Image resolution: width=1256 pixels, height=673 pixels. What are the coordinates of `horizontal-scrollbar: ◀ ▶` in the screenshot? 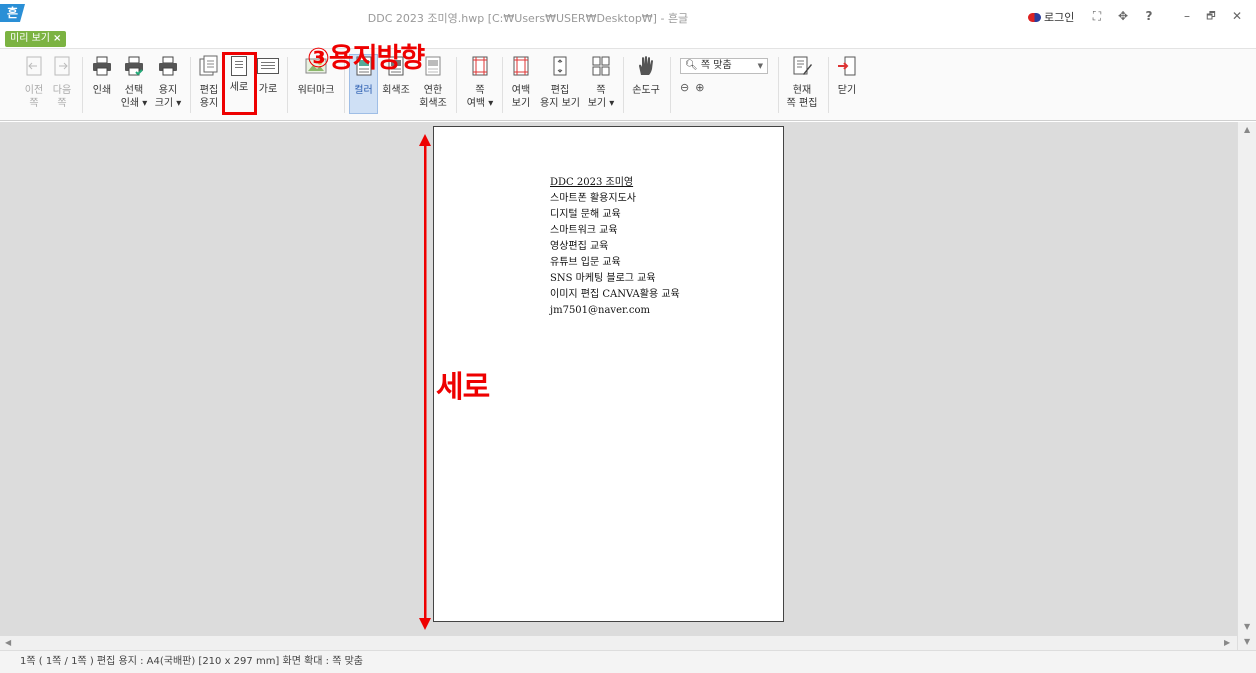 It's located at (618, 643).